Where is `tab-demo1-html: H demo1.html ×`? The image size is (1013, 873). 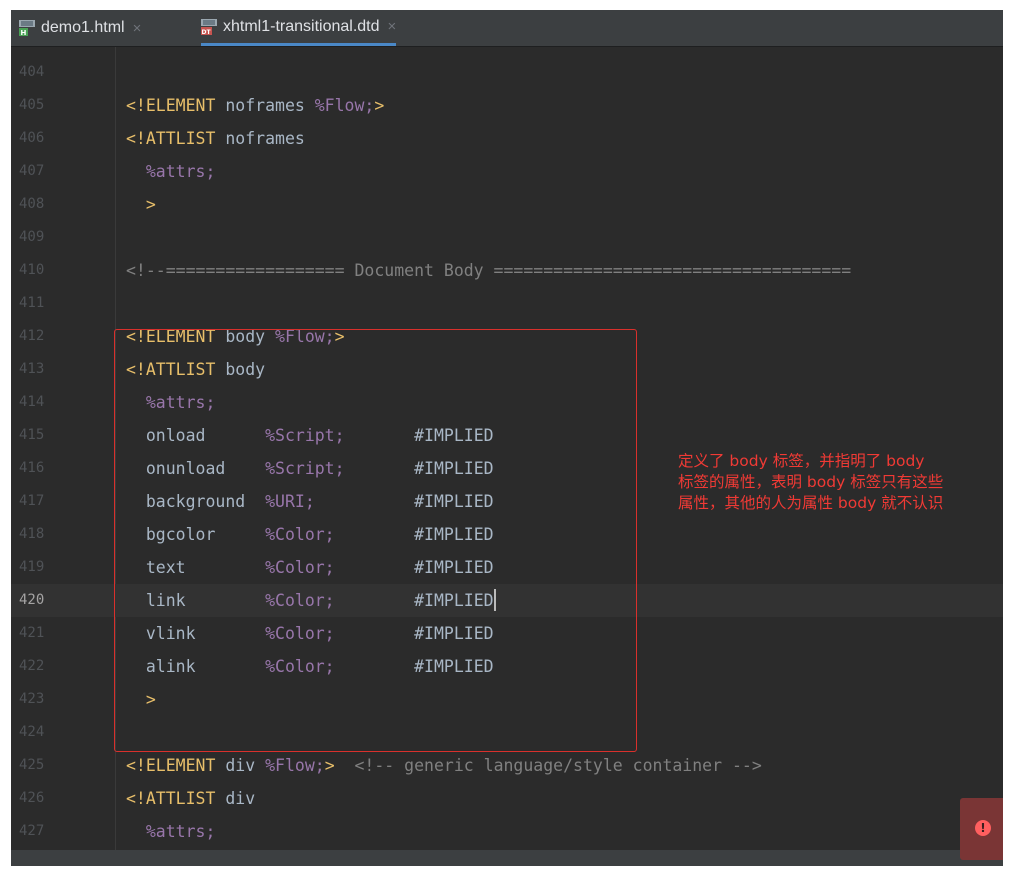
tab-demo1-html: H demo1.html × is located at coordinates (80, 28).